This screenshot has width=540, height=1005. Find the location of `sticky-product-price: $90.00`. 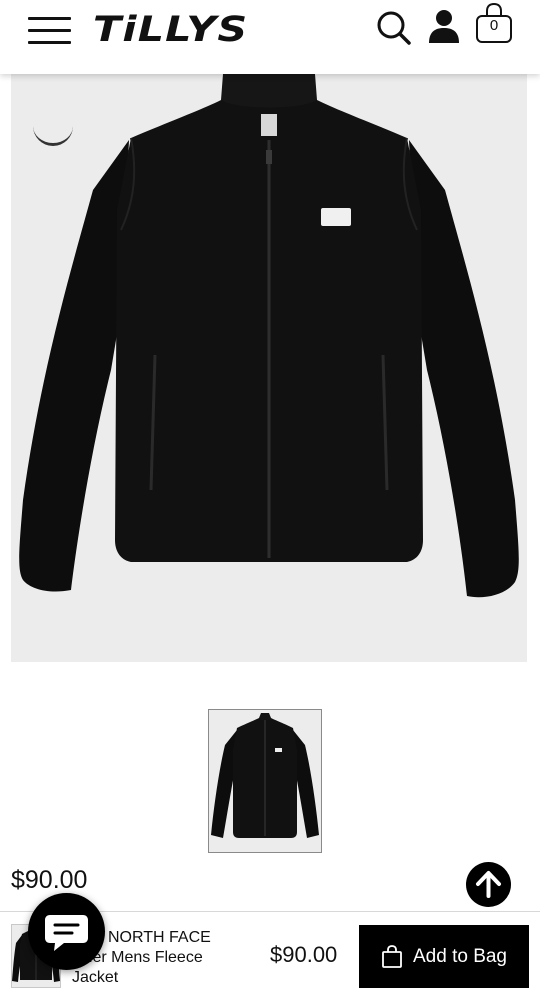

sticky-product-price: $90.00 is located at coordinates (304, 954).